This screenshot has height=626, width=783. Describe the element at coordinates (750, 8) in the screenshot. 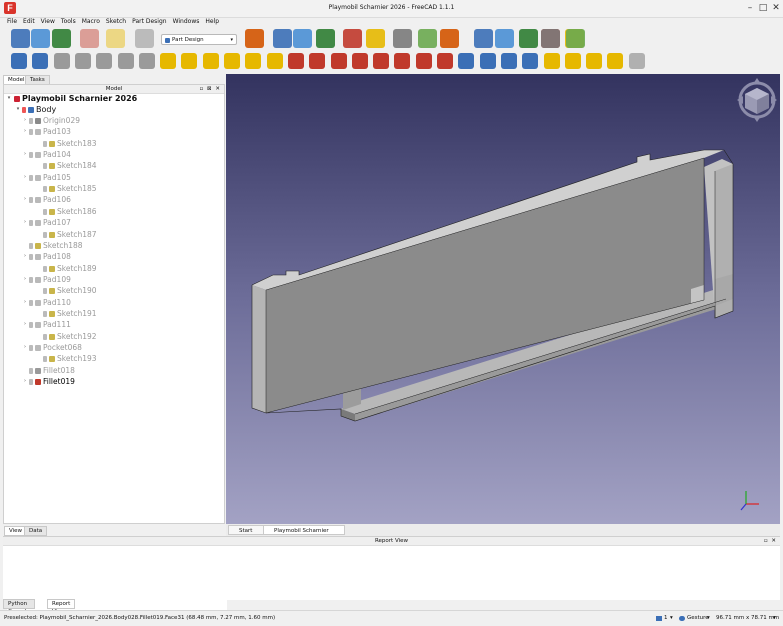

I see `minimize-button: –` at that location.